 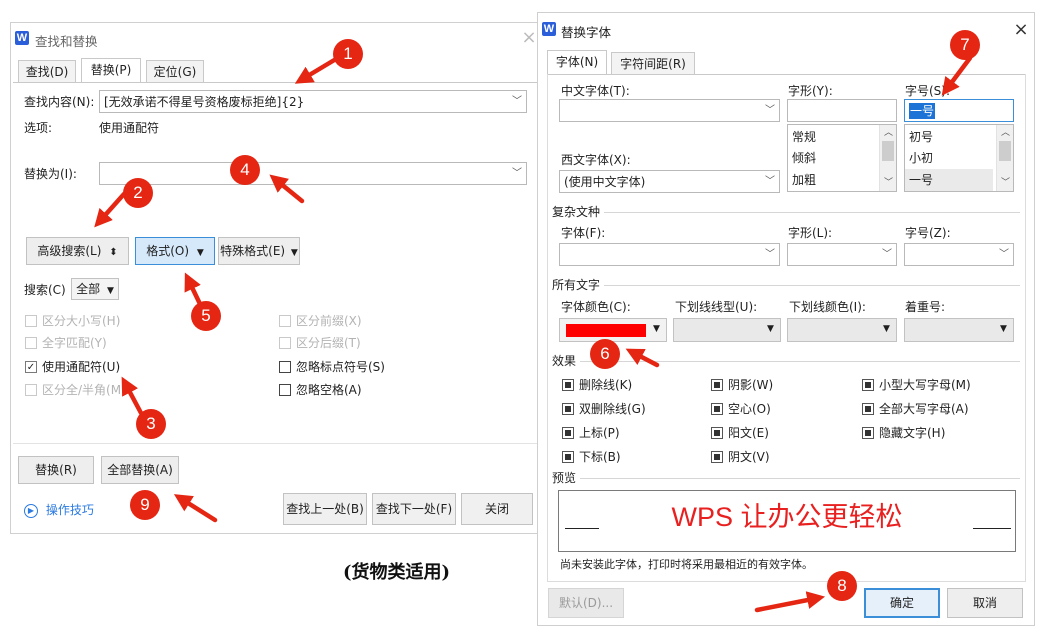 I want to click on annotation-badge-3: 3, so click(x=151, y=424).